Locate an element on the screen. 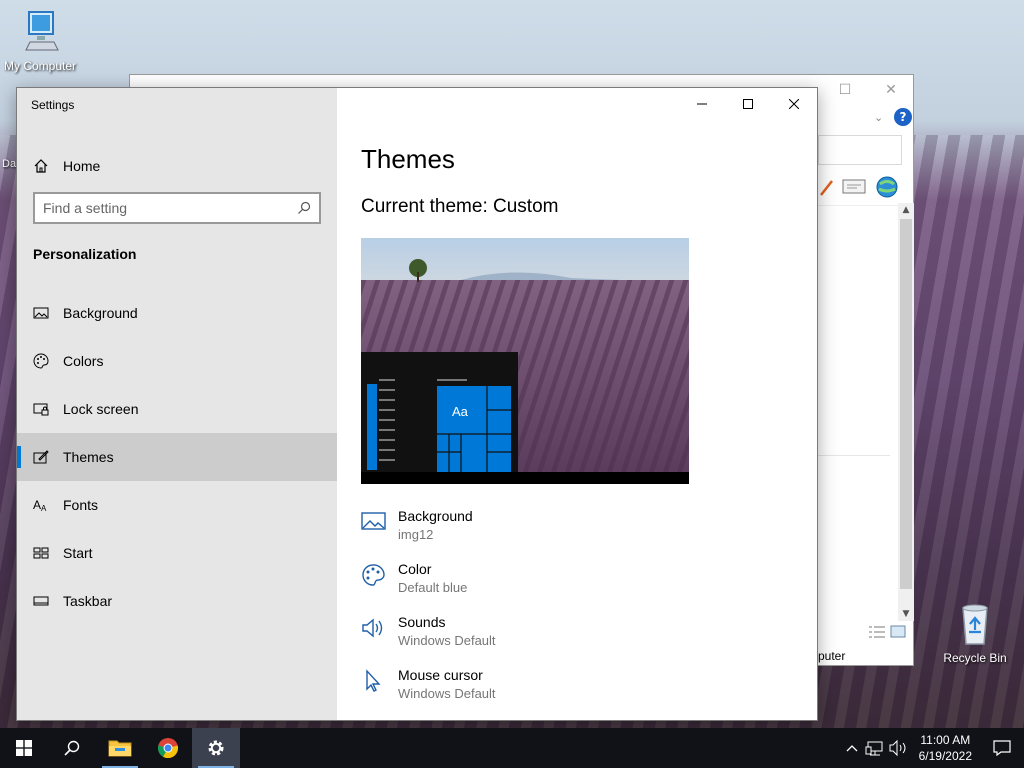  option-title: Color is located at coordinates (415, 569).